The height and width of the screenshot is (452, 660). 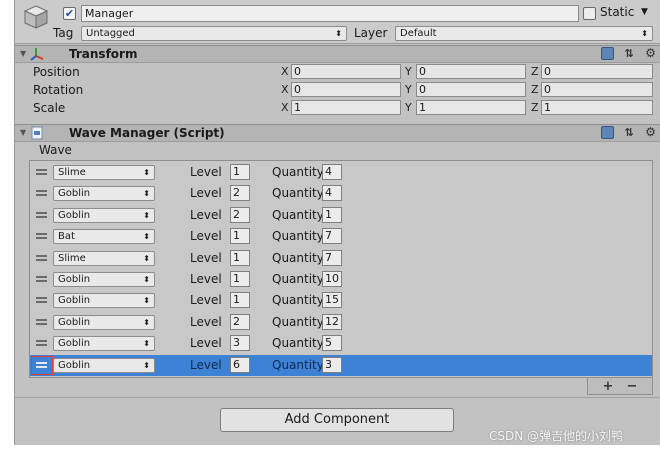 I want to click on wave-row: Goblin ⬍ Level 2 Quantity 1, so click(x=341, y=215).